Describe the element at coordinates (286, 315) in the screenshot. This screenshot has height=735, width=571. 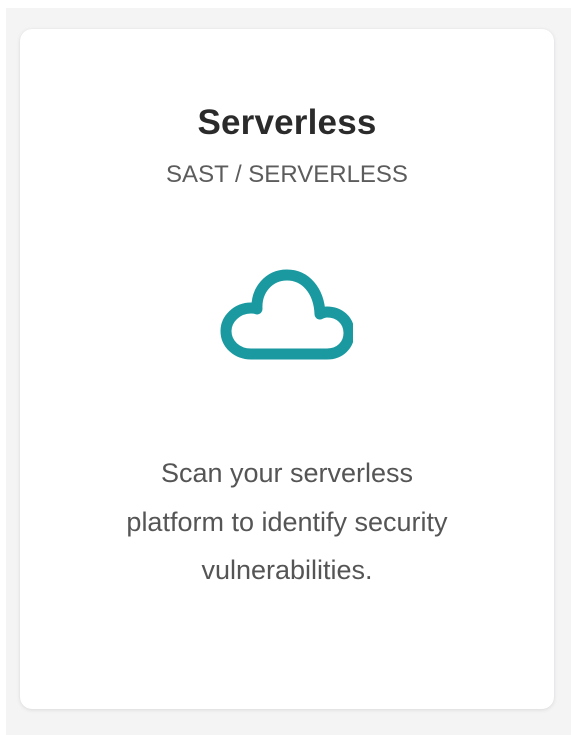
I see `cloud-icon` at that location.